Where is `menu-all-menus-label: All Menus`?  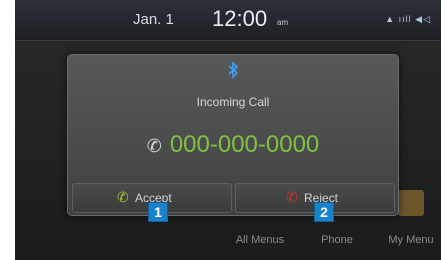
menu-all-menus-label: All Menus is located at coordinates (260, 240).